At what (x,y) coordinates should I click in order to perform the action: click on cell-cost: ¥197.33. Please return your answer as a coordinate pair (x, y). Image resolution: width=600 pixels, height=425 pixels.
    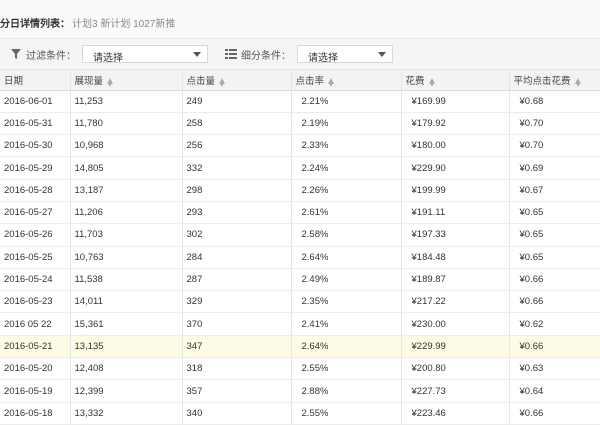
    Looking at the image, I should click on (455, 235).